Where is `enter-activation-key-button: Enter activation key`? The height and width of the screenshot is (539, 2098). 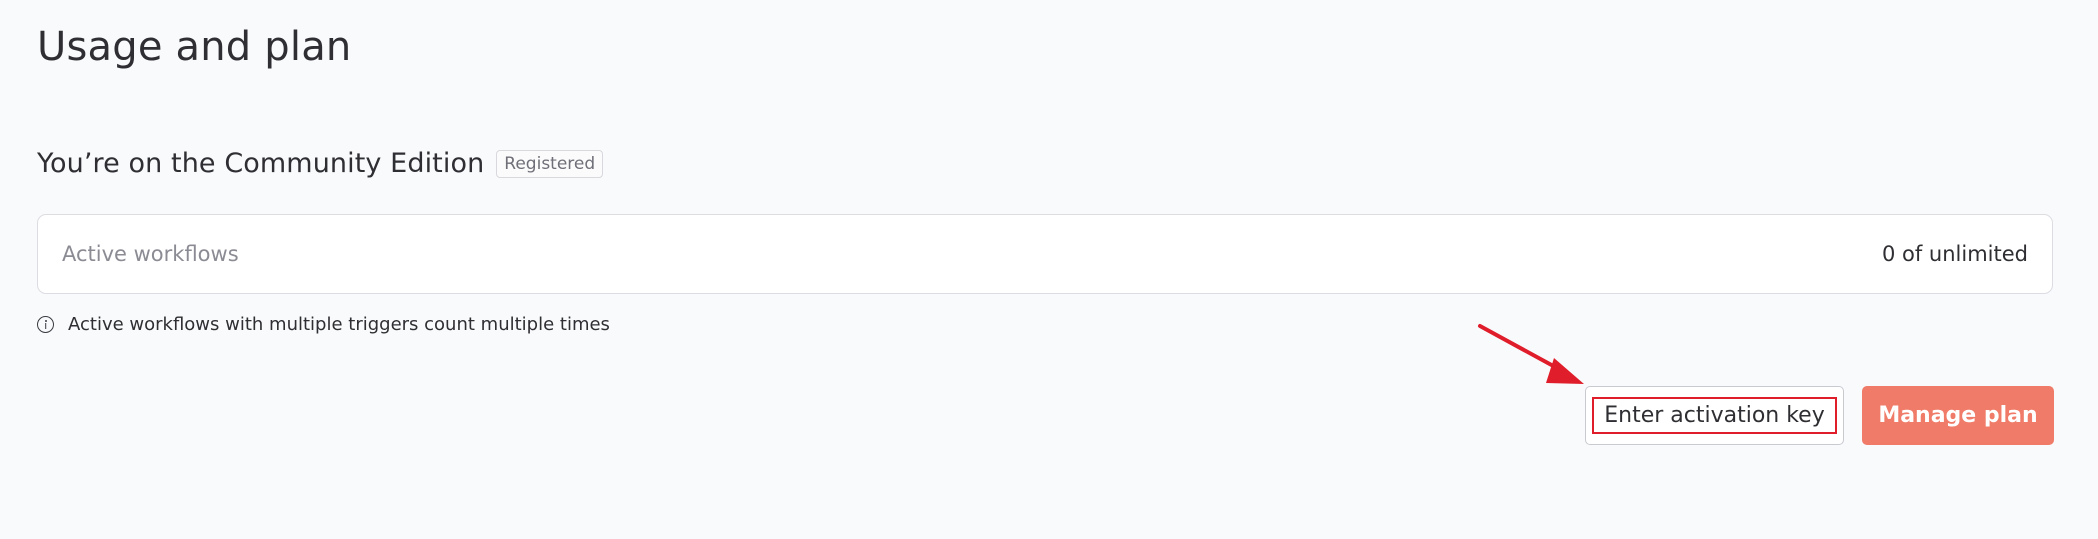
enter-activation-key-button: Enter activation key is located at coordinates (1714, 415).